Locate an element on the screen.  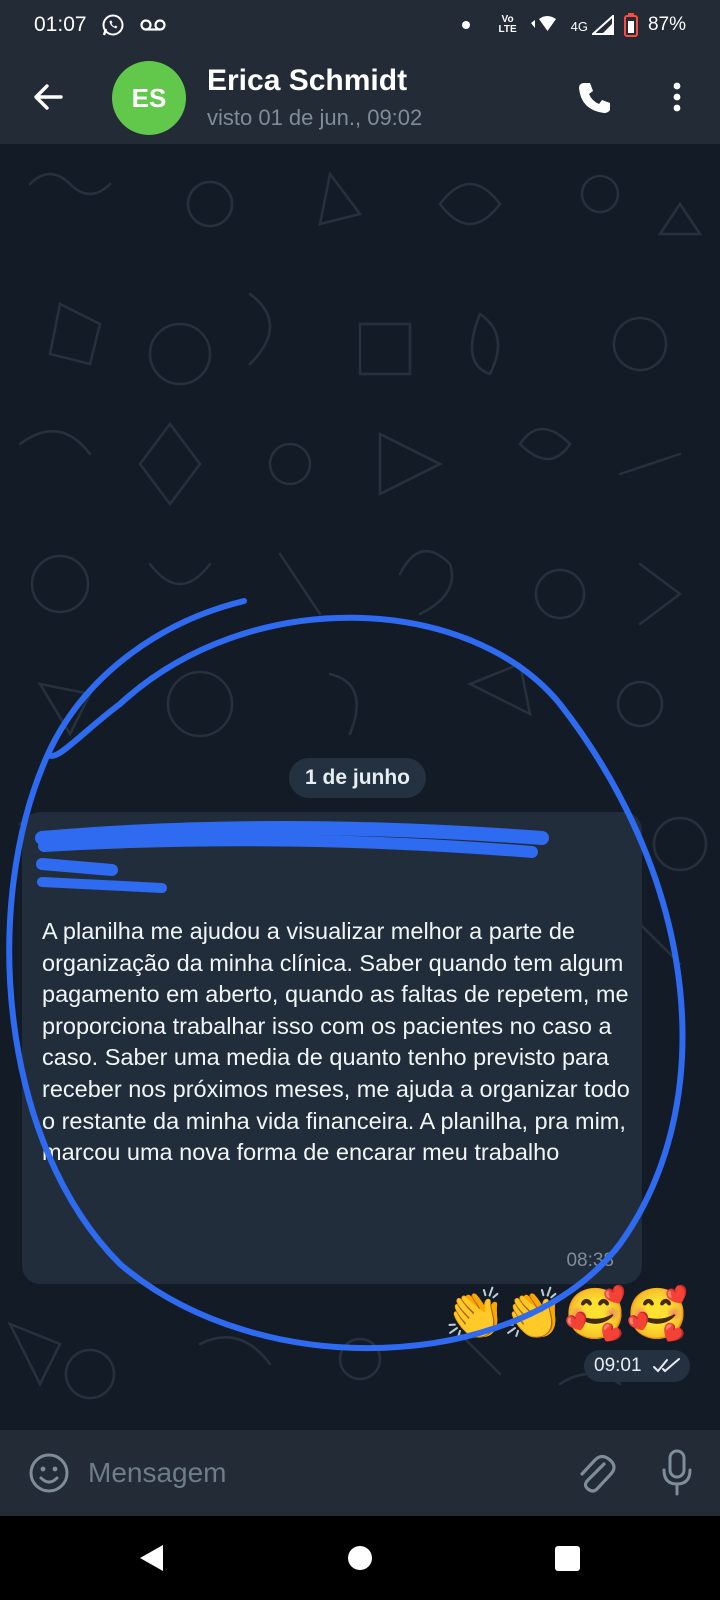
emoji-smiling-hearts-2: 🥰 is located at coordinates (657, 1314).